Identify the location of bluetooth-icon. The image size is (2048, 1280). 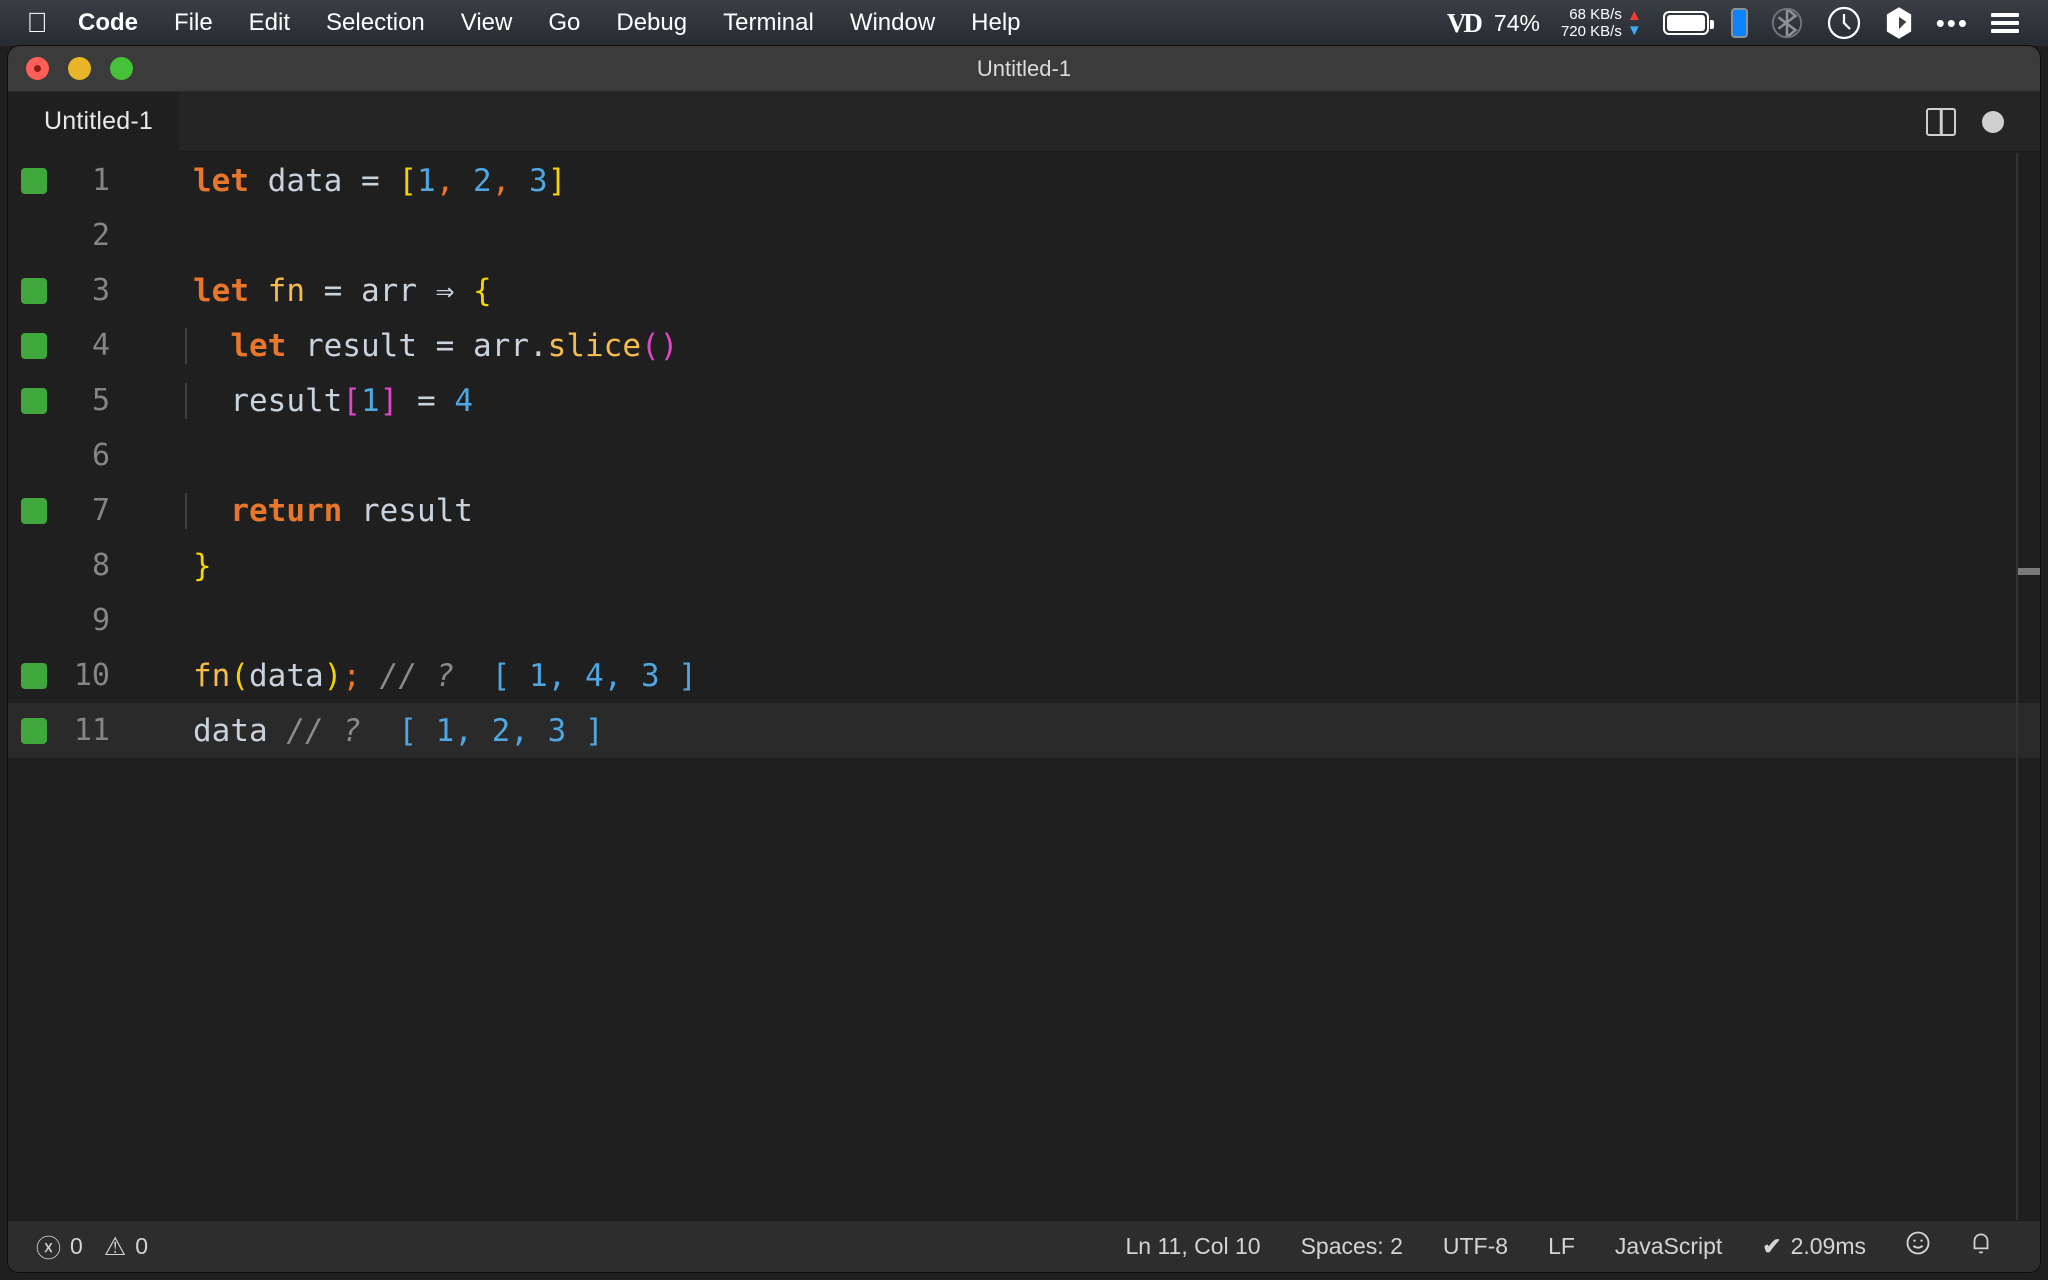
(1787, 23).